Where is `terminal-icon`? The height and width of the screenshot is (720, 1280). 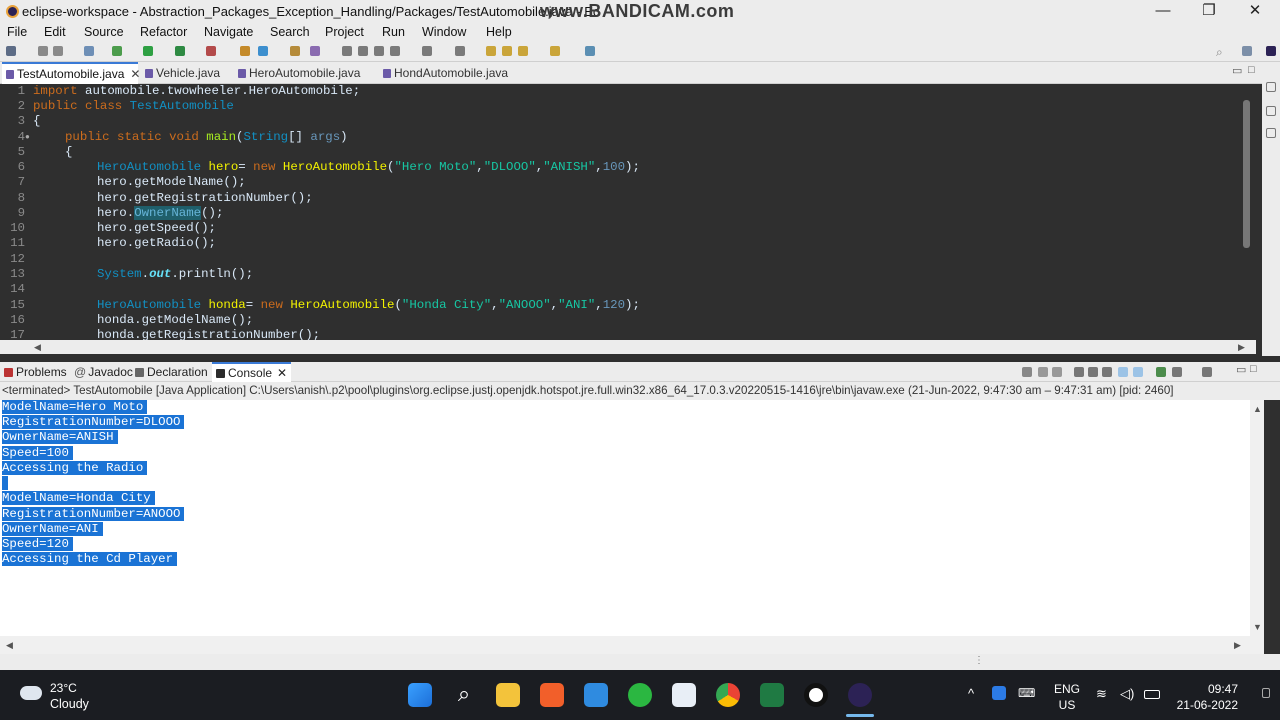
terminal-icon is located at coordinates (89, 51).